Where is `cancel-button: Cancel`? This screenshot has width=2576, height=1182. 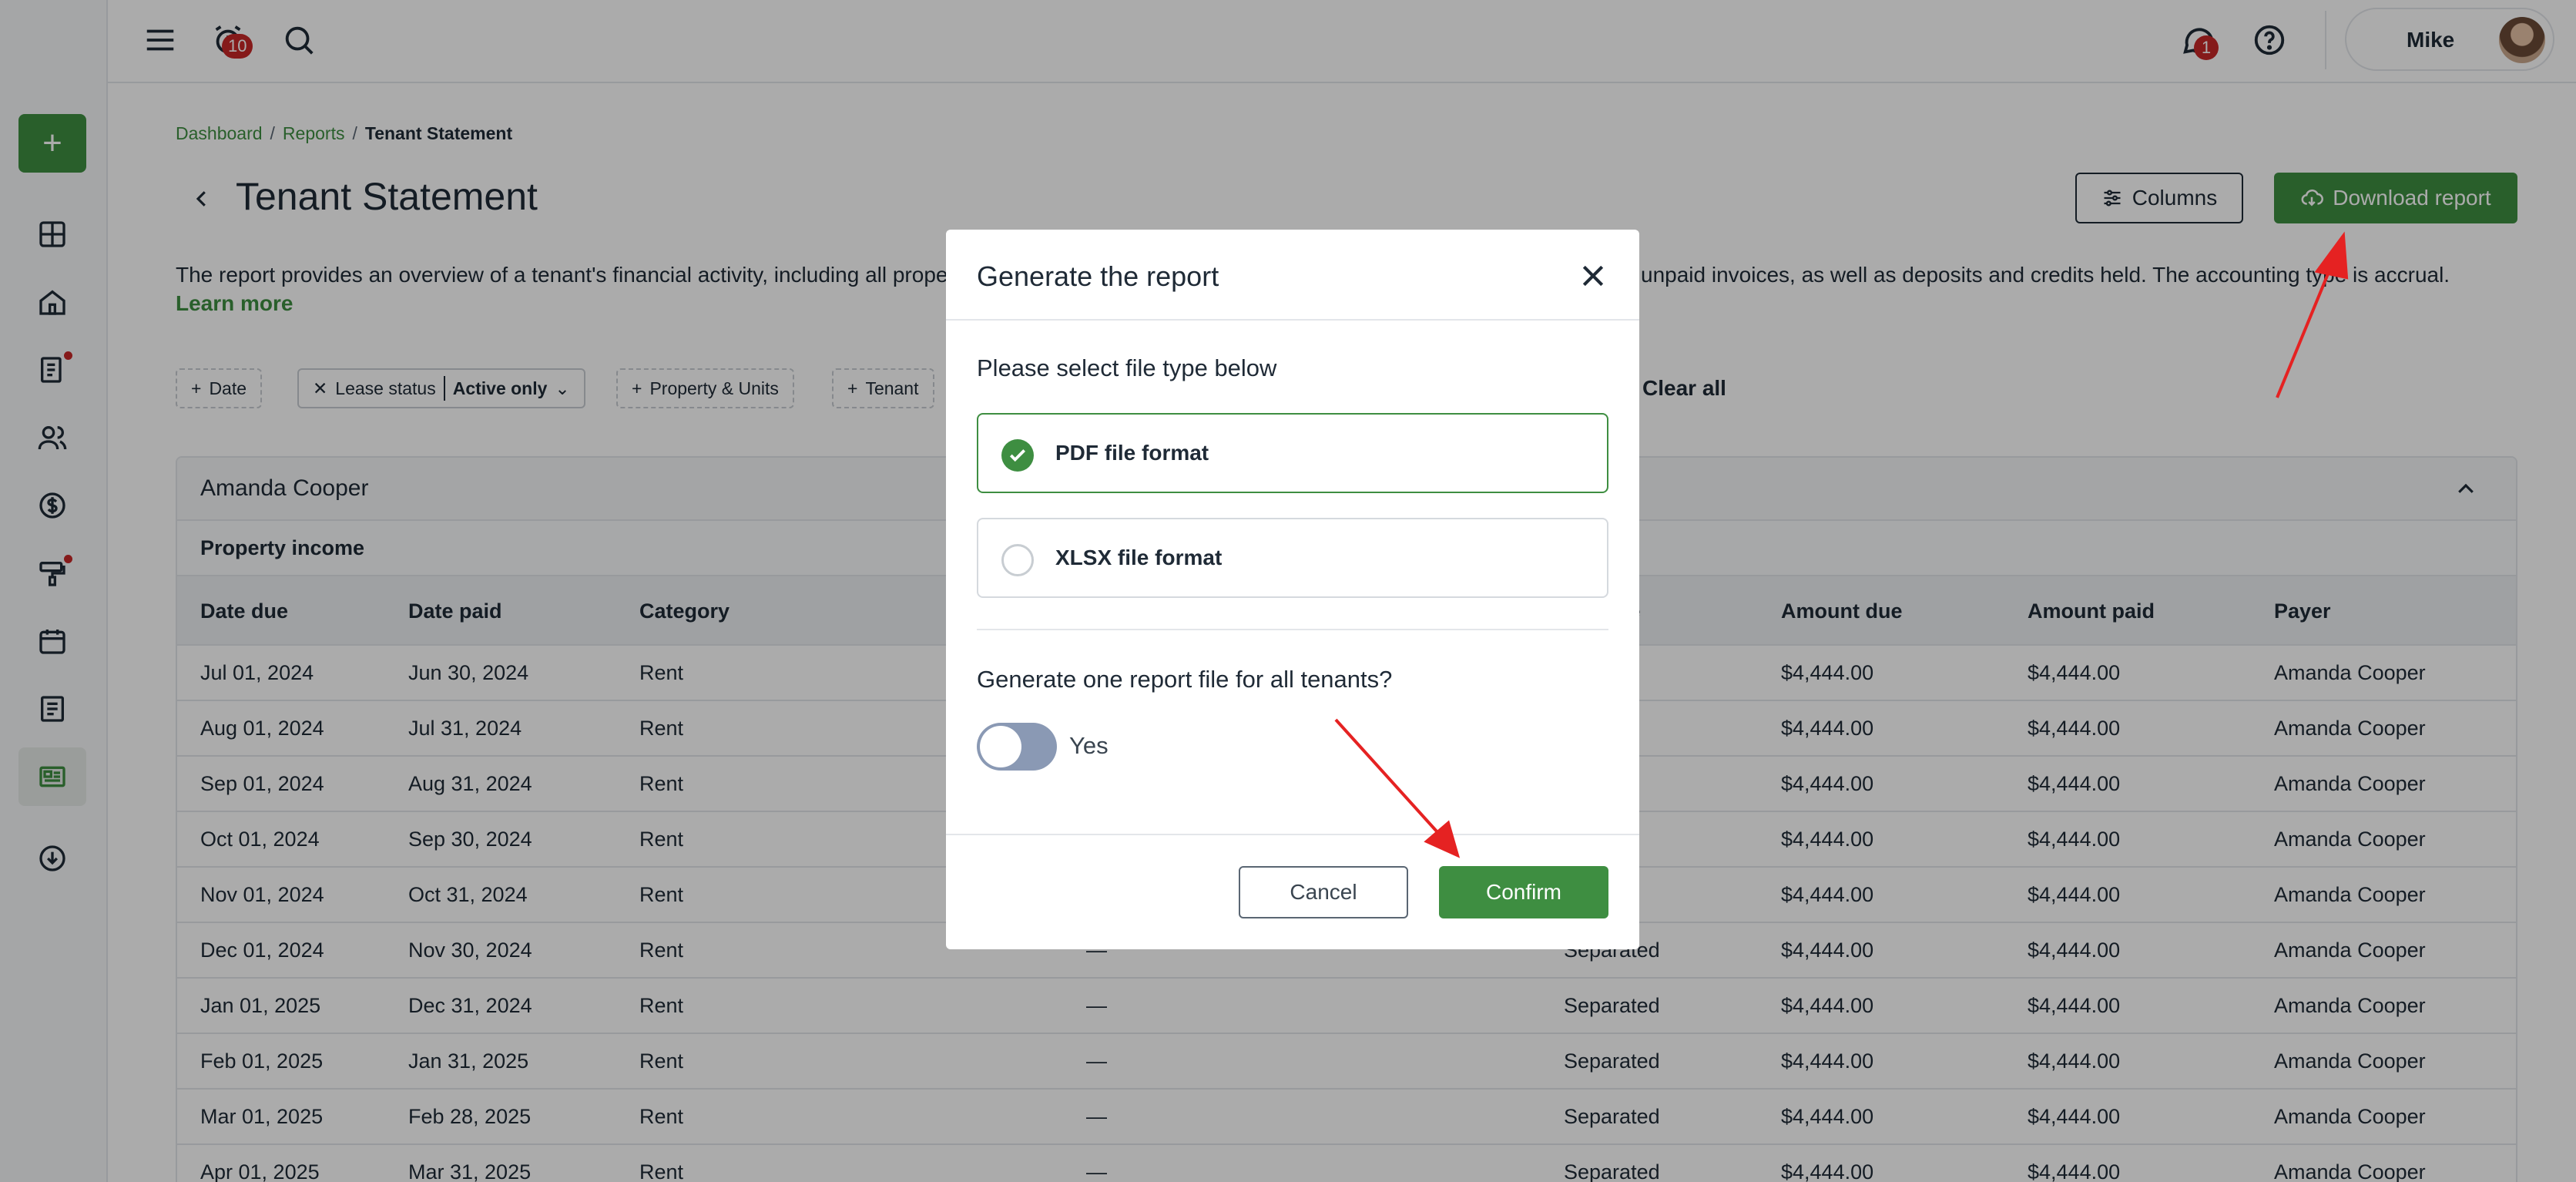
cancel-button: Cancel is located at coordinates (1323, 892).